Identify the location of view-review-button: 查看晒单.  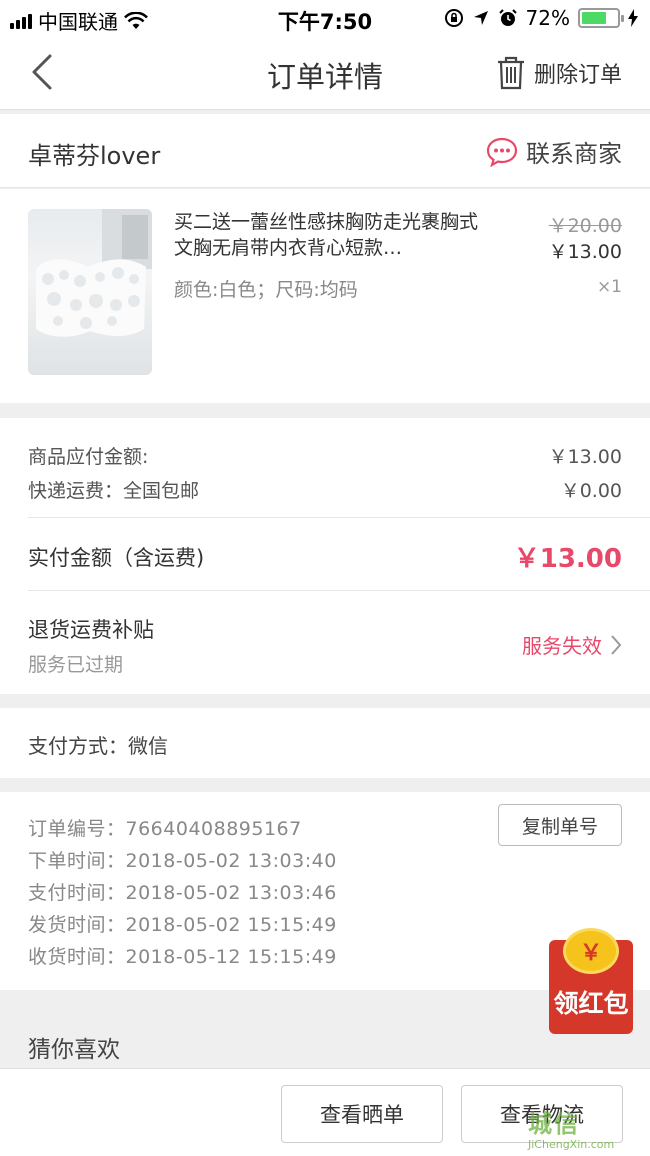
(362, 1114).